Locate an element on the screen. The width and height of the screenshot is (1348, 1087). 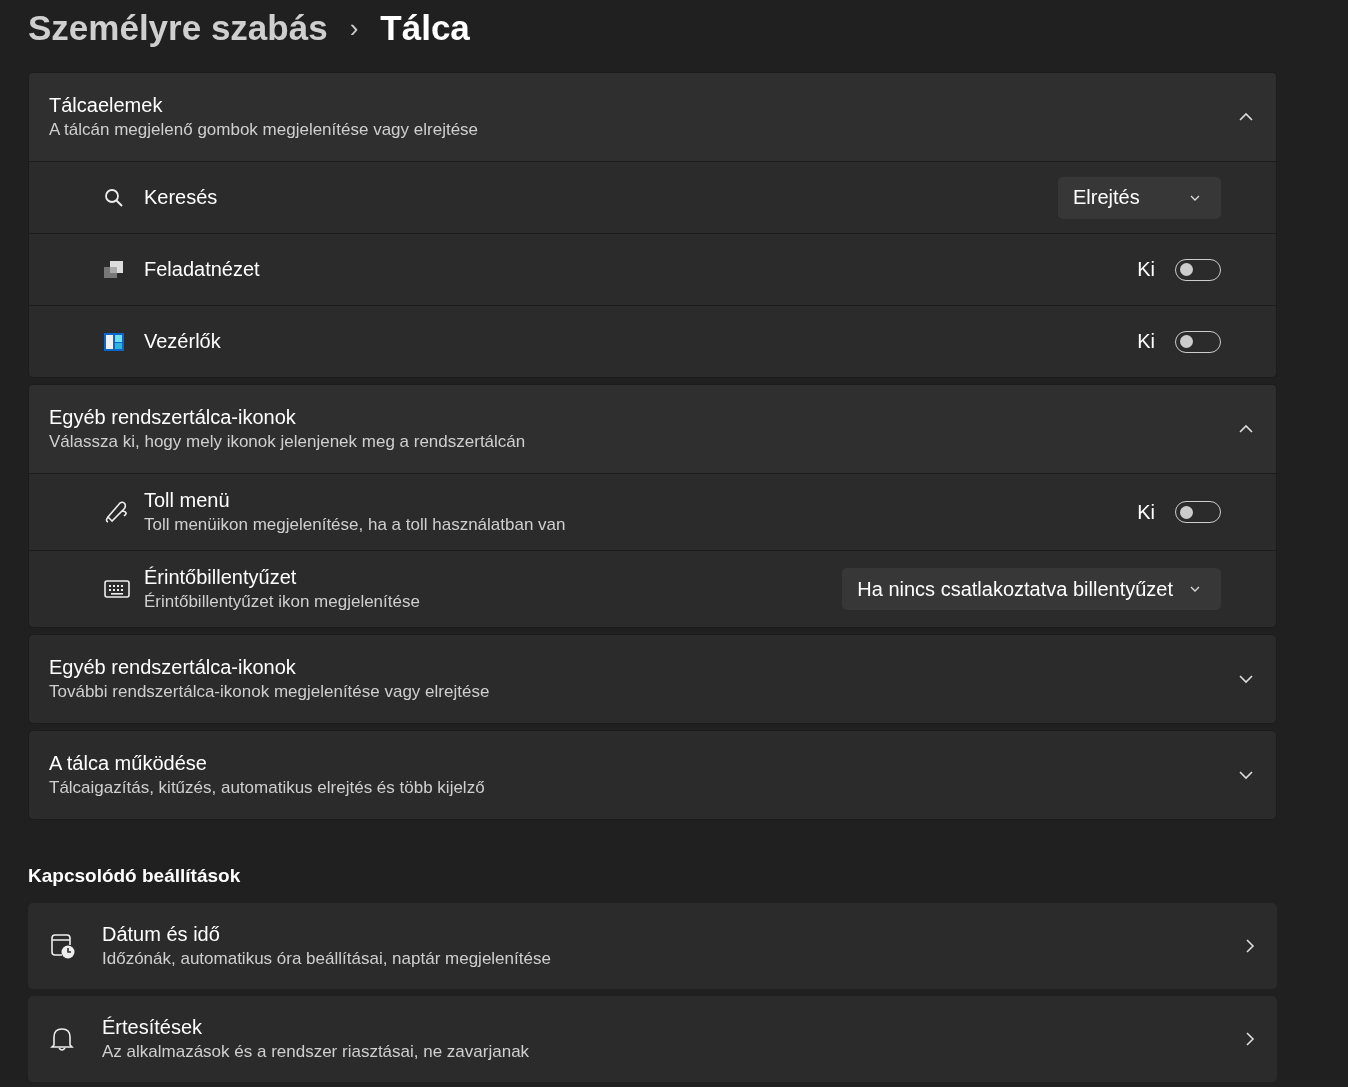
link-title: Dátum és idő is located at coordinates (161, 934).